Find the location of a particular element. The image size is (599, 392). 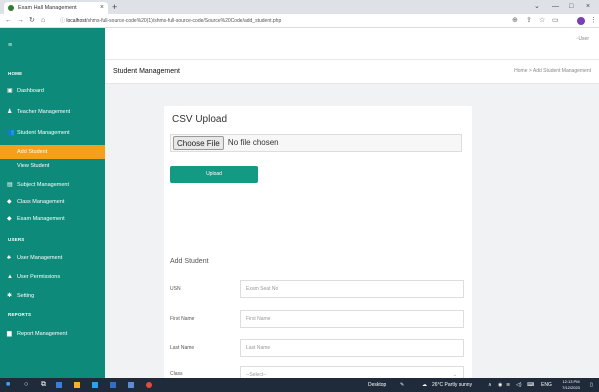

clock-date: 7/12/2023 is located at coordinates (571, 387).